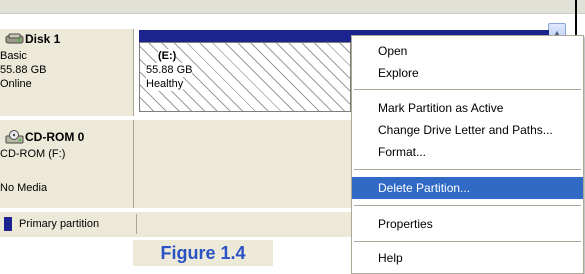  I want to click on cd-rom-0-info-panel: CD-ROM 0 CD-ROM (F:) No Media, so click(67, 164).